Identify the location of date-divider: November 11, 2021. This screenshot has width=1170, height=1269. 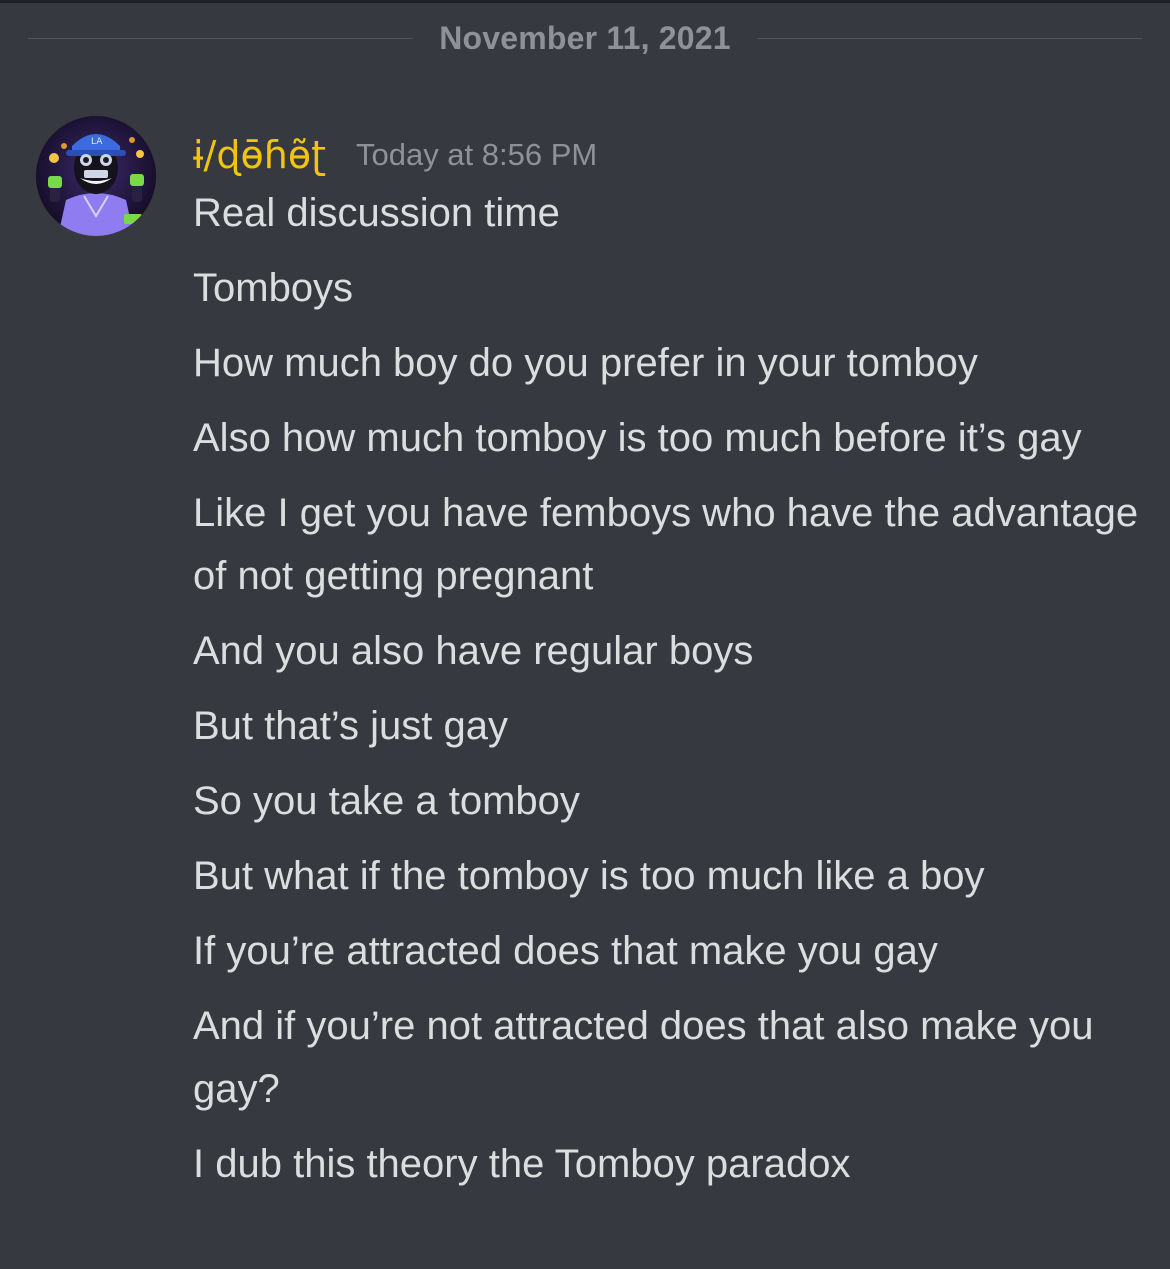
(585, 38).